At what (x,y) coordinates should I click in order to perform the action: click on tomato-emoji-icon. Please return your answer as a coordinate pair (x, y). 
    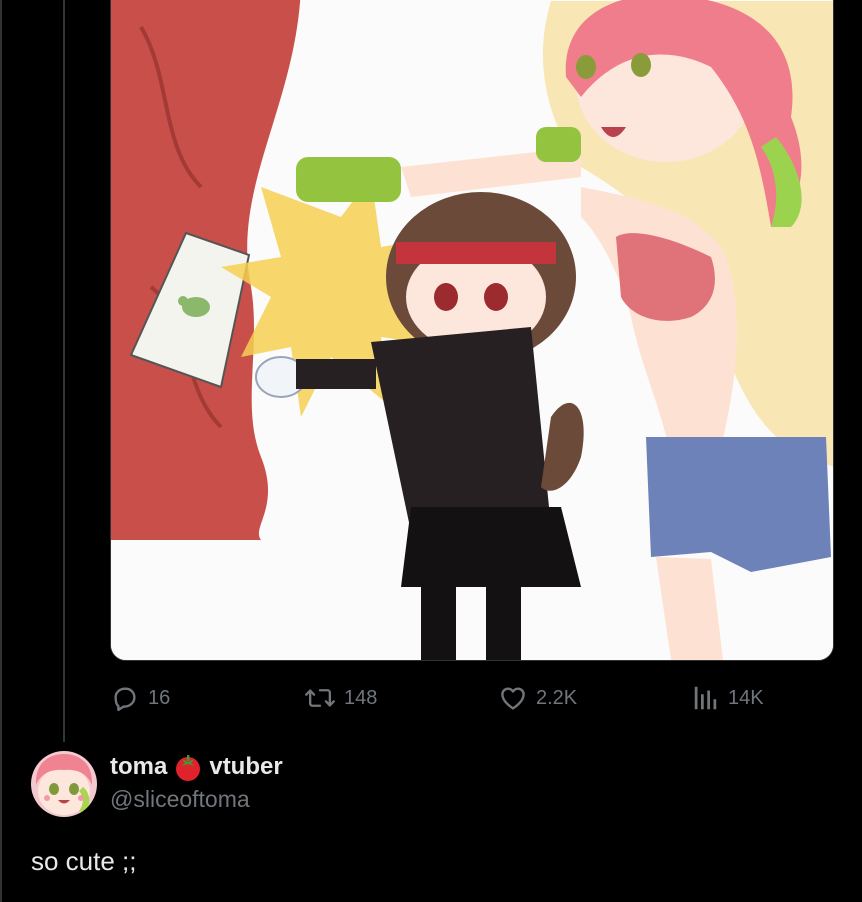
    Looking at the image, I should click on (188, 768).